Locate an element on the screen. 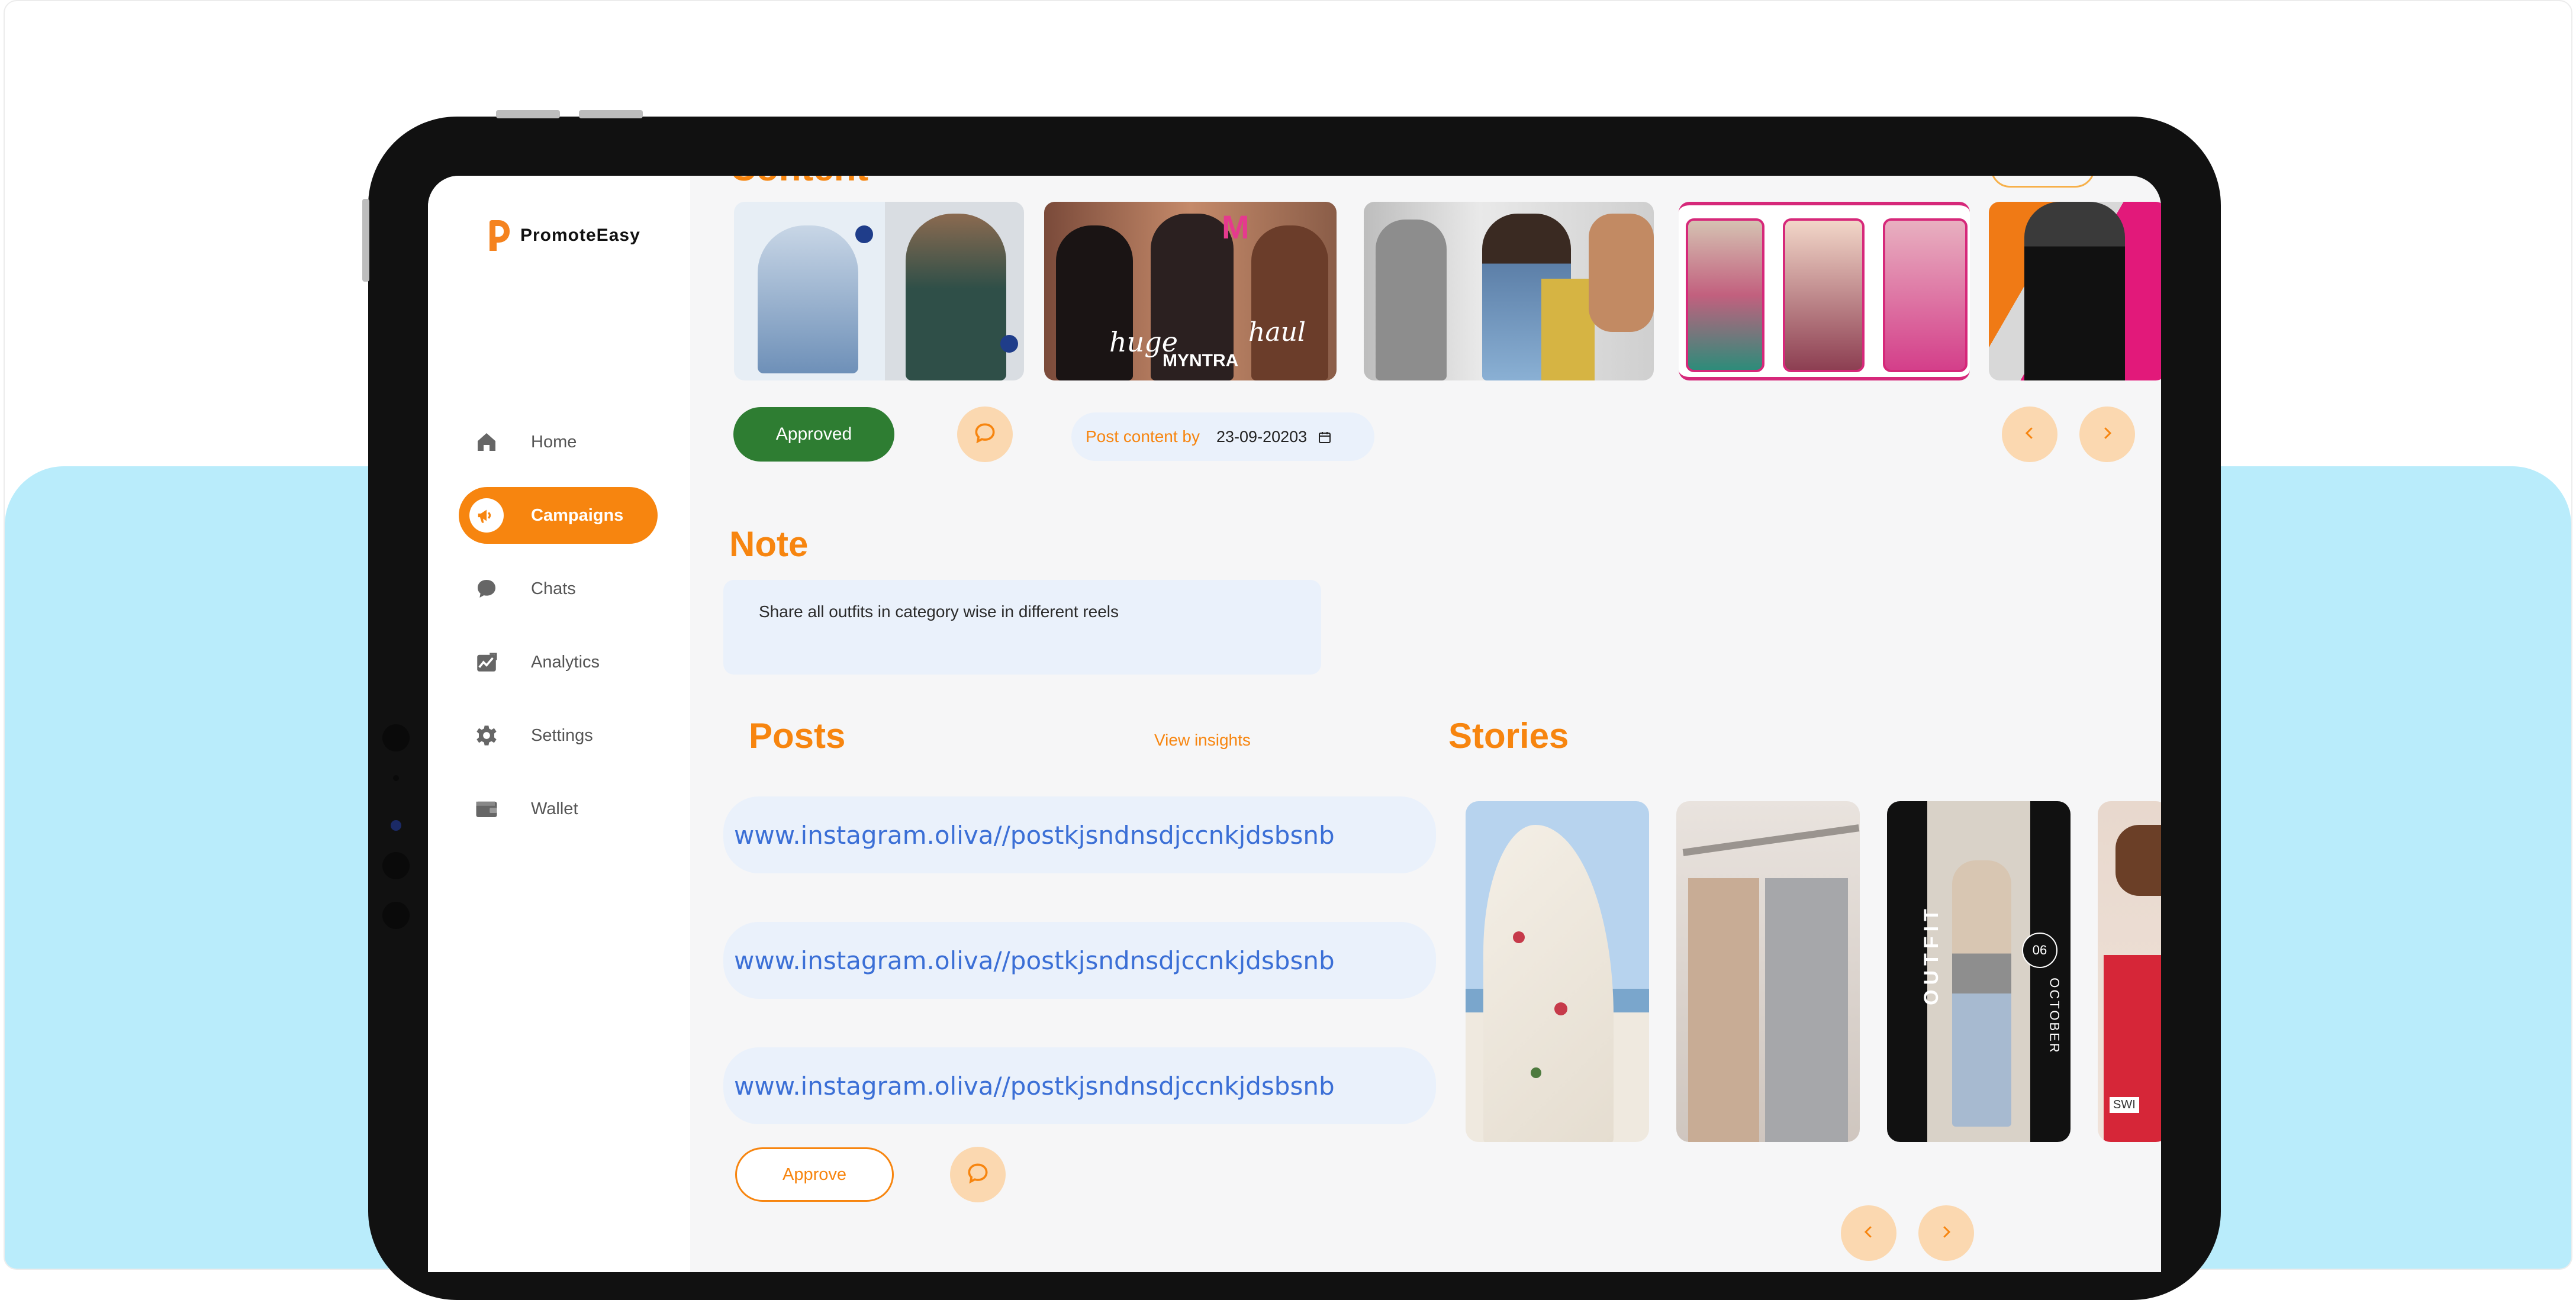 This screenshot has height=1300, width=2576. sidebar-item-home: Home is located at coordinates (558, 442).